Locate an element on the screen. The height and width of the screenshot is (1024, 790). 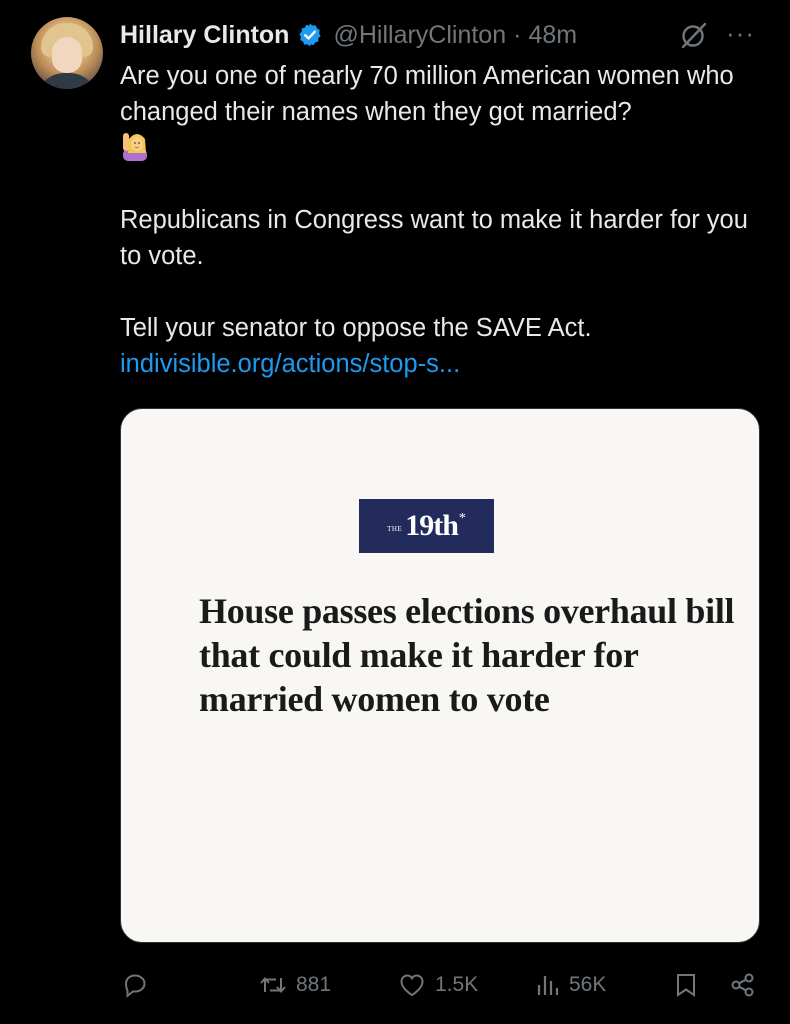
repost-icon is located at coordinates (273, 985).